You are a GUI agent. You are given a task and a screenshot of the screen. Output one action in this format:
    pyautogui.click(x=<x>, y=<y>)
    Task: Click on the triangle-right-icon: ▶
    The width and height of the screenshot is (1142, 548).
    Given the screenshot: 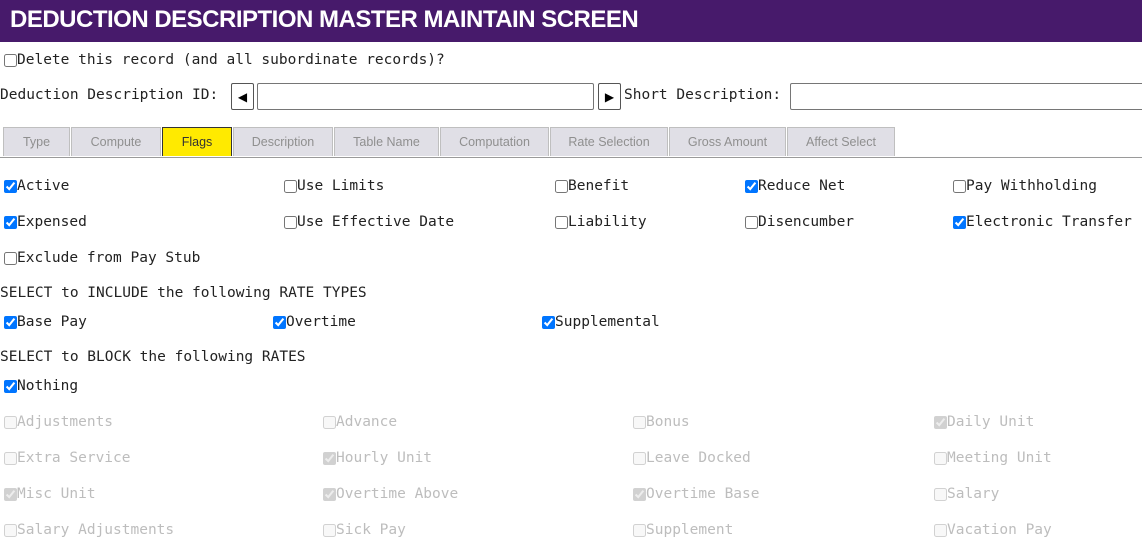 What is the action you would take?
    pyautogui.click(x=609, y=96)
    